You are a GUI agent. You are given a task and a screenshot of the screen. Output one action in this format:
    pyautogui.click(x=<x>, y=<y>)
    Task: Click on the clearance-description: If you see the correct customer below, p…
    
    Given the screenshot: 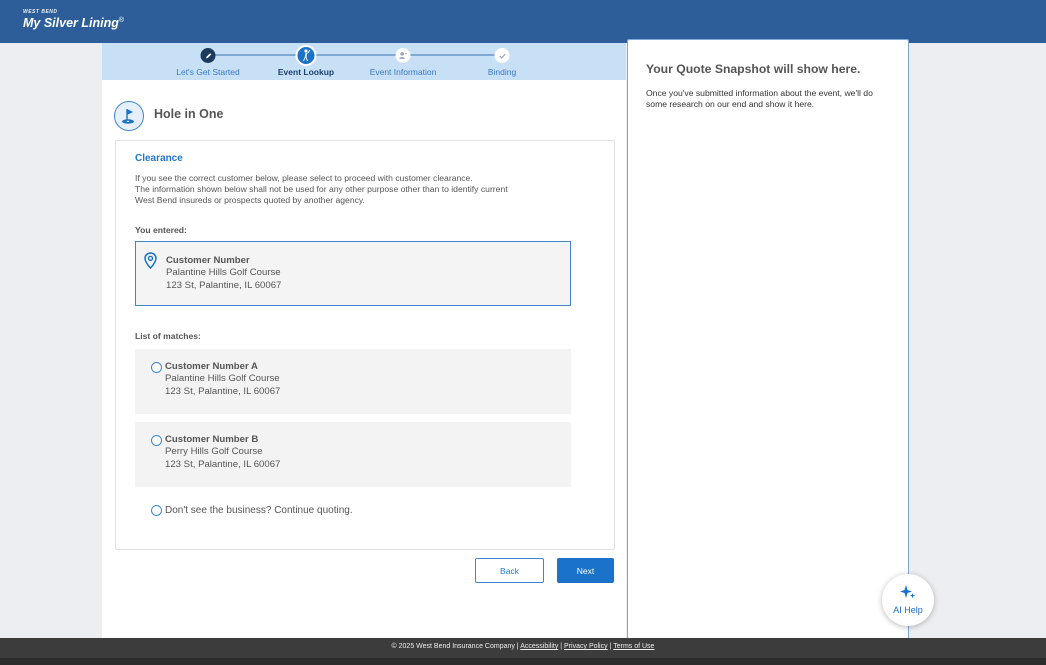 What is the action you would take?
    pyautogui.click(x=355, y=190)
    